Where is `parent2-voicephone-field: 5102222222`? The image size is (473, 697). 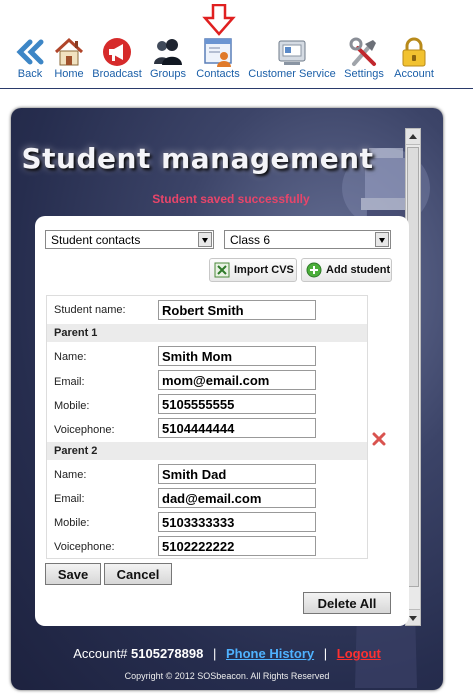 parent2-voicephone-field: 5102222222 is located at coordinates (237, 546).